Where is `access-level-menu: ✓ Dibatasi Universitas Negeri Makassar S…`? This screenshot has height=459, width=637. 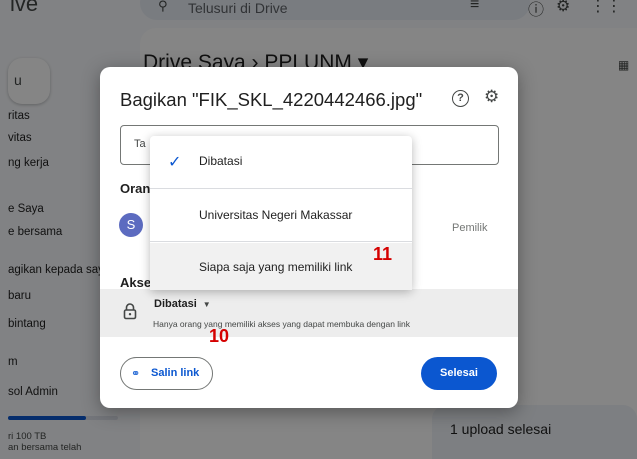 access-level-menu: ✓ Dibatasi Universitas Negeri Makassar S… is located at coordinates (281, 213).